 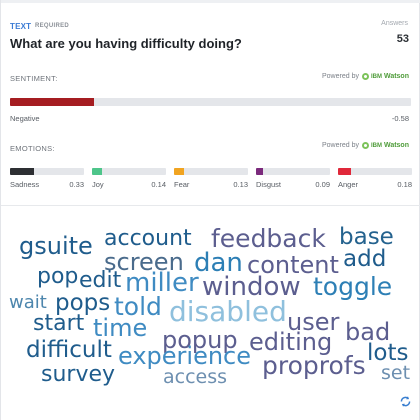 I want to click on emotion-value: 0.14, so click(x=158, y=184).